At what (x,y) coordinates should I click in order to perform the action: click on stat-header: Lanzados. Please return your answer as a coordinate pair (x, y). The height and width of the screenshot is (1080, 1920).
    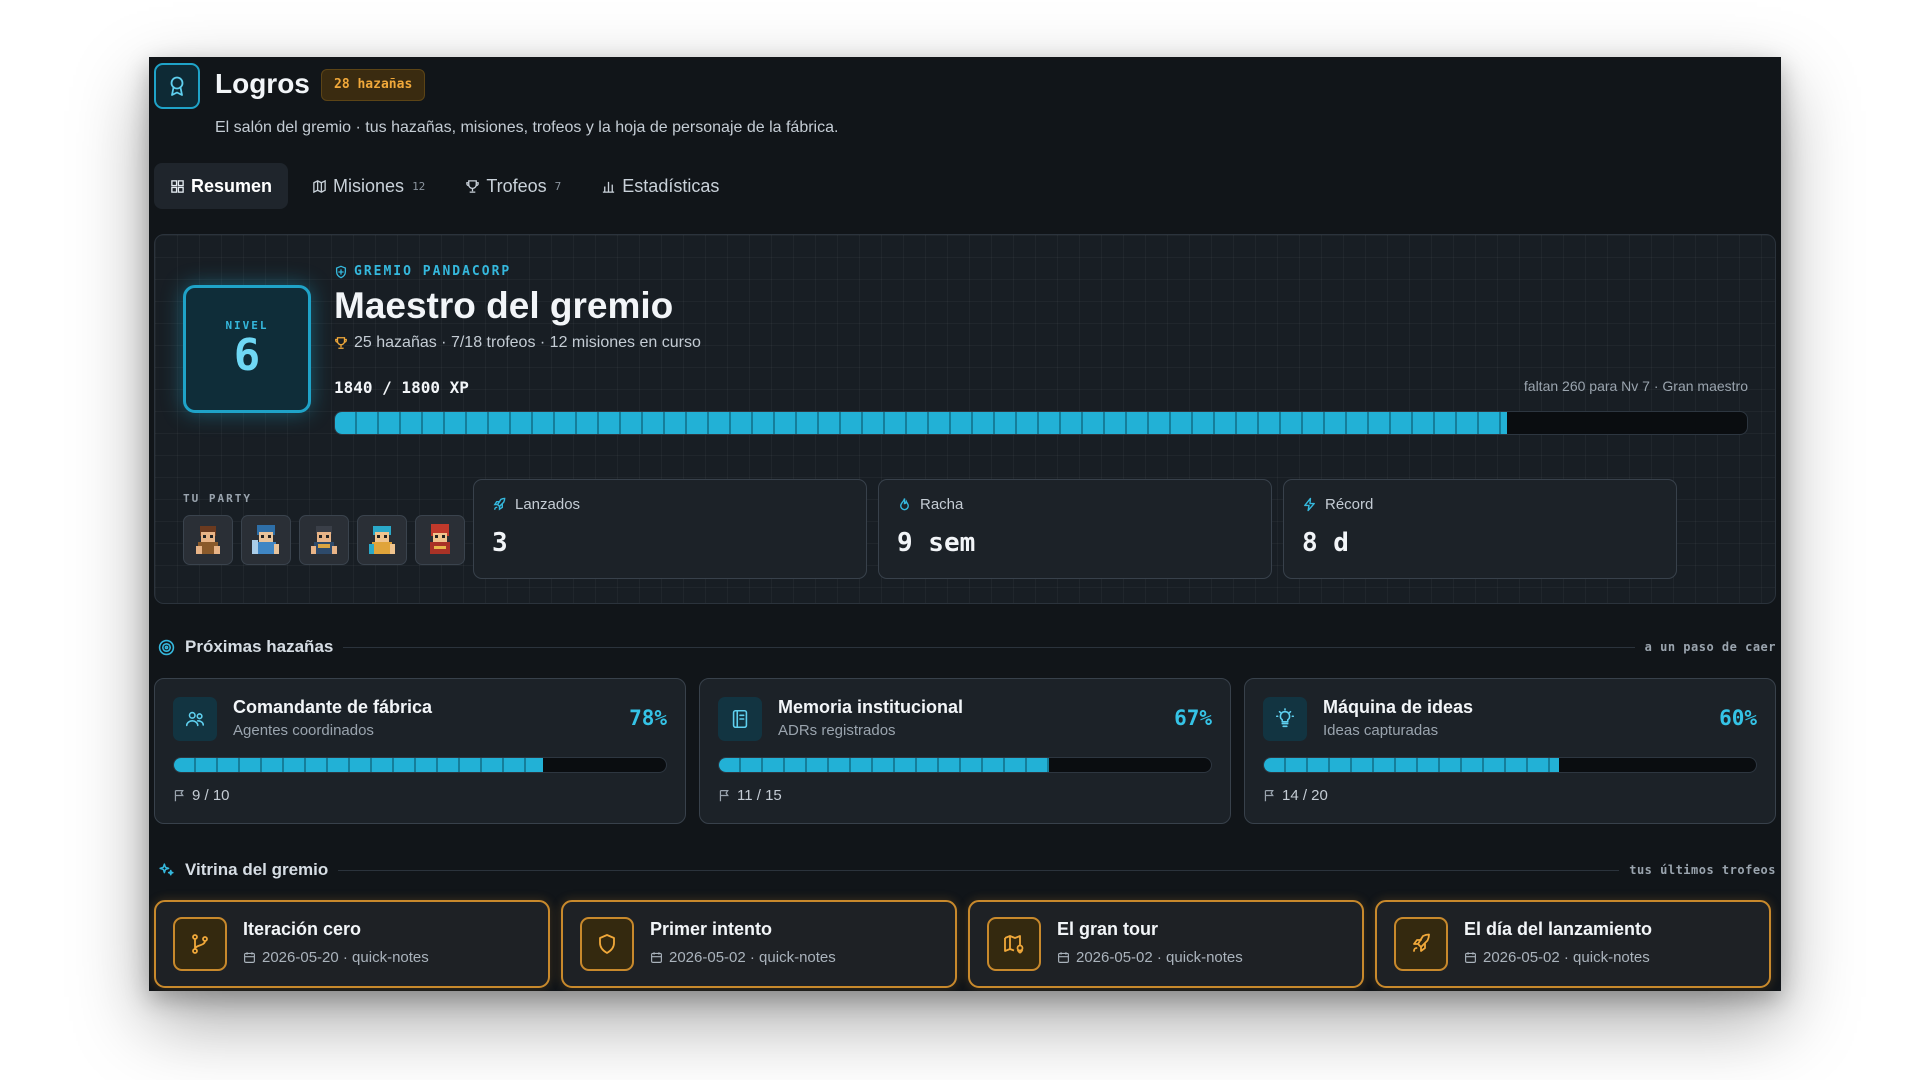
    Looking at the image, I should click on (536, 504).